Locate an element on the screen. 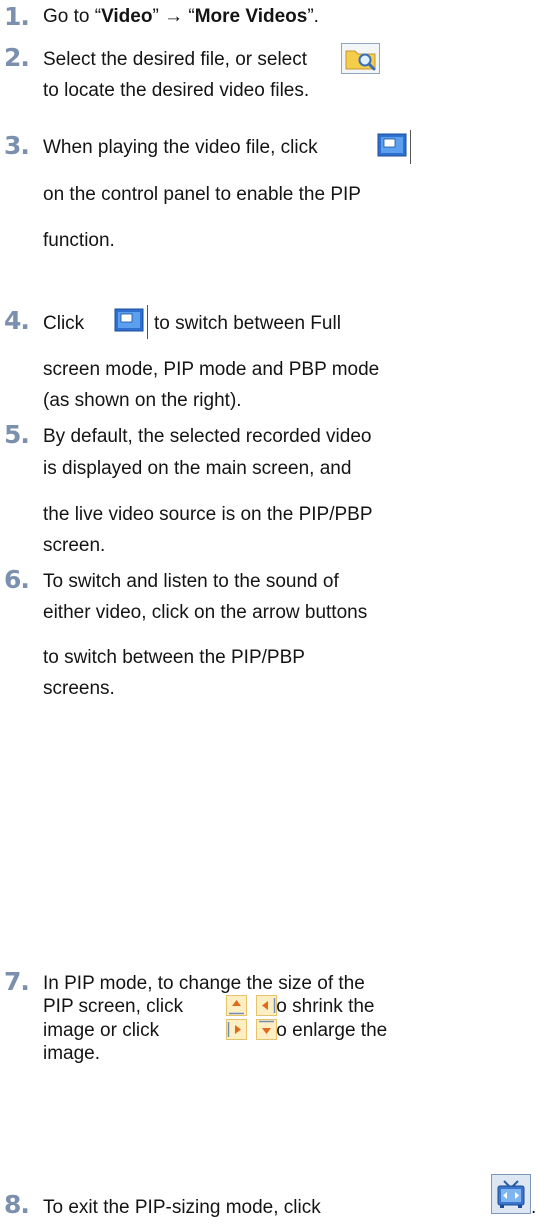 This screenshot has width=539, height=1230. step-line: To exit the PIP-sizing mode, click is located at coordinates (182, 1207).